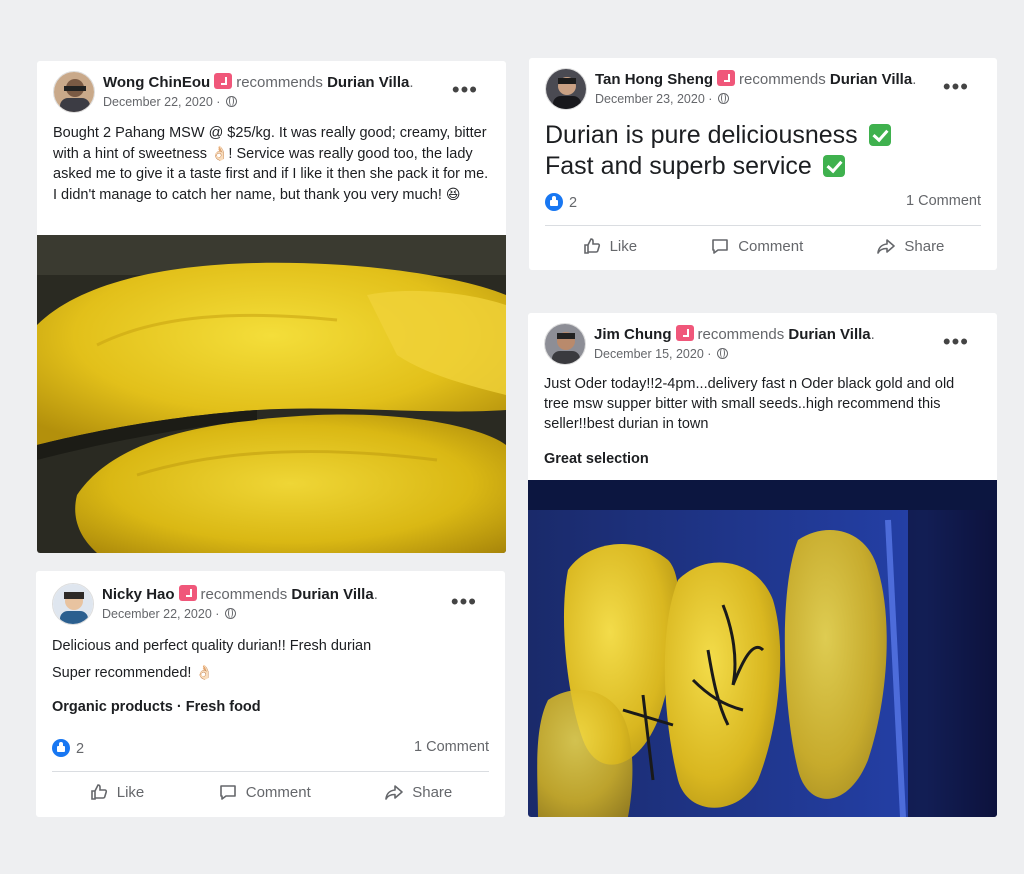 Image resolution: width=1024 pixels, height=874 pixels. I want to click on author-name: Tan Hong Sheng, so click(654, 79).